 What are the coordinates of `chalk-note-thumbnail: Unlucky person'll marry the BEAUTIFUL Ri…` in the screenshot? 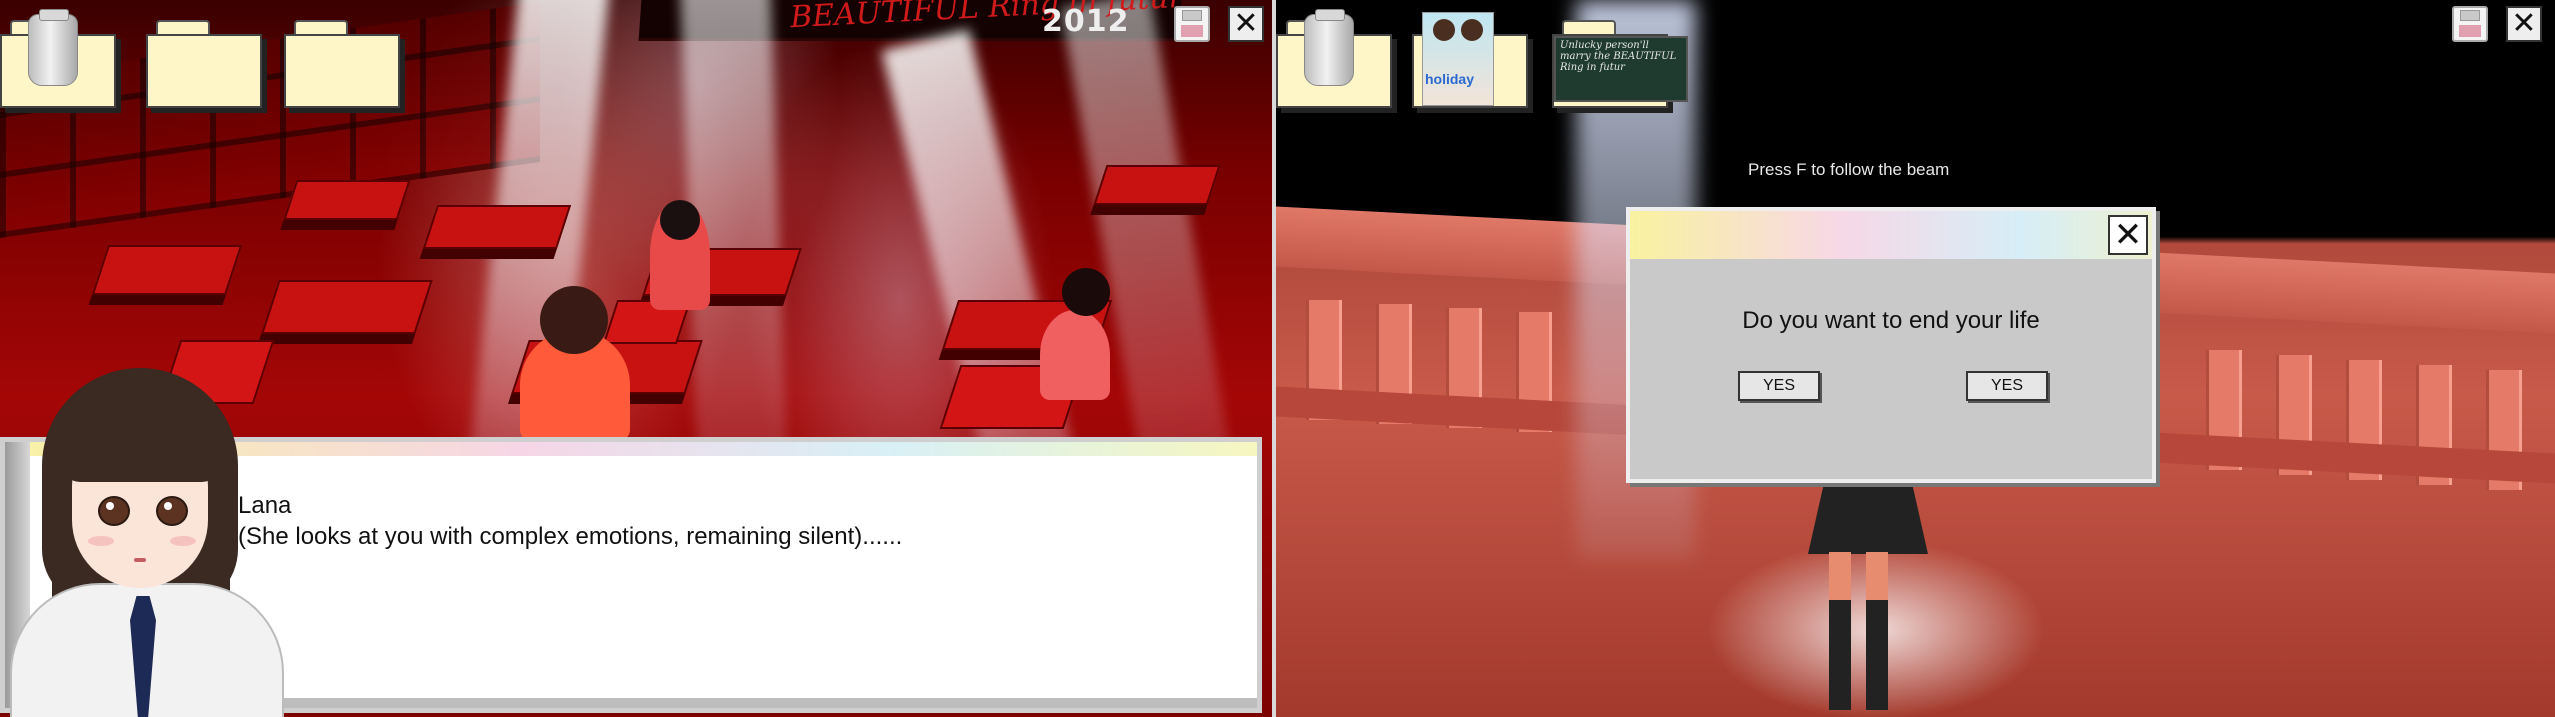 It's located at (1621, 69).